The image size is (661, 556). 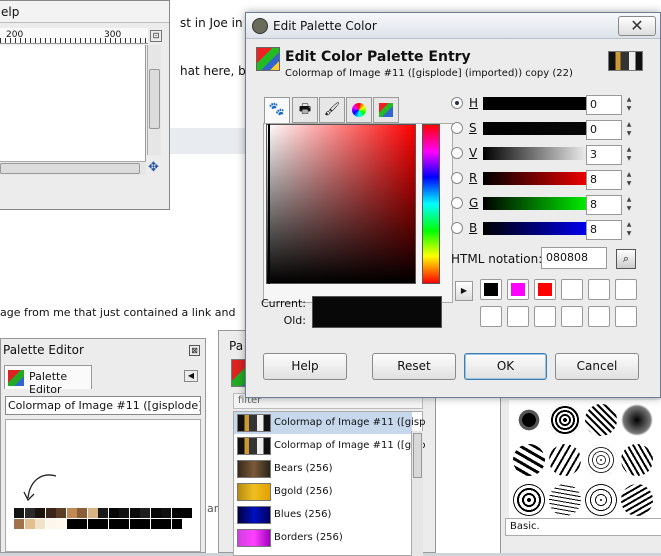 What do you see at coordinates (194, 350) in the screenshot?
I see `close-icon: ⊠` at bounding box center [194, 350].